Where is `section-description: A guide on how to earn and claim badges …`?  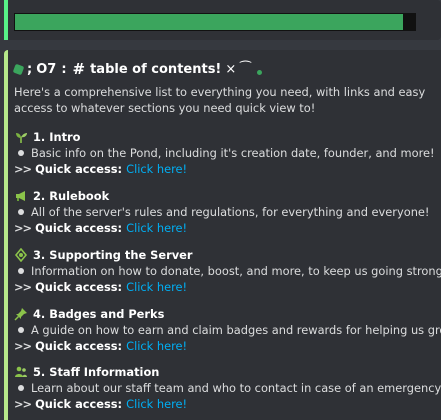
section-description: A guide on how to earn and claim badges … is located at coordinates (236, 330).